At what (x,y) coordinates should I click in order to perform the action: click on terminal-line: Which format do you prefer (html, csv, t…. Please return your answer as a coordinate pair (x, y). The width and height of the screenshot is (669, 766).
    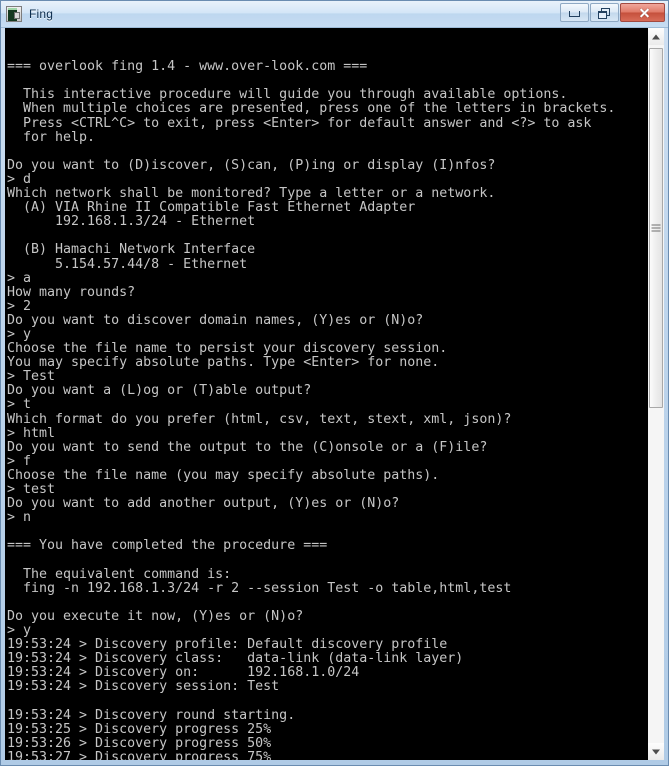
    Looking at the image, I should click on (259, 419).